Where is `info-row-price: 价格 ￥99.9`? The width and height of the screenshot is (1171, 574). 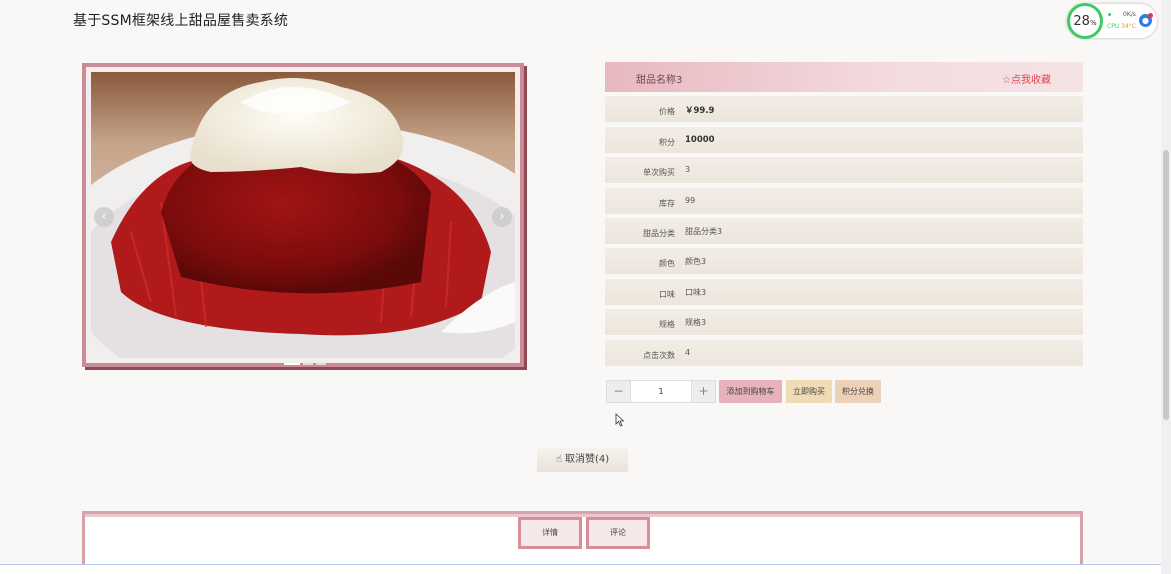 info-row-price: 价格 ￥99.9 is located at coordinates (844, 109).